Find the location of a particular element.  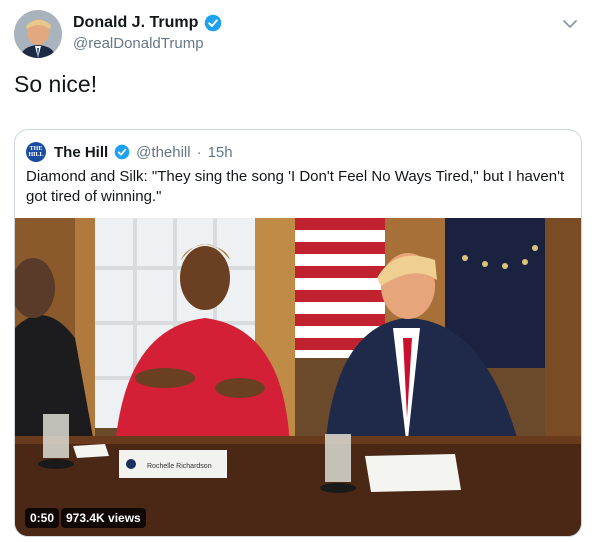

quote-header: THE HILL The Hill @thehill · 15h is located at coordinates (129, 152).